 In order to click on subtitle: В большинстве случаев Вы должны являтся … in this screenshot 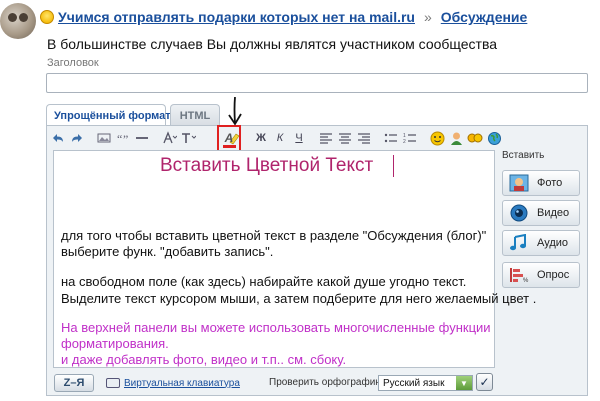, I will do `click(272, 44)`.